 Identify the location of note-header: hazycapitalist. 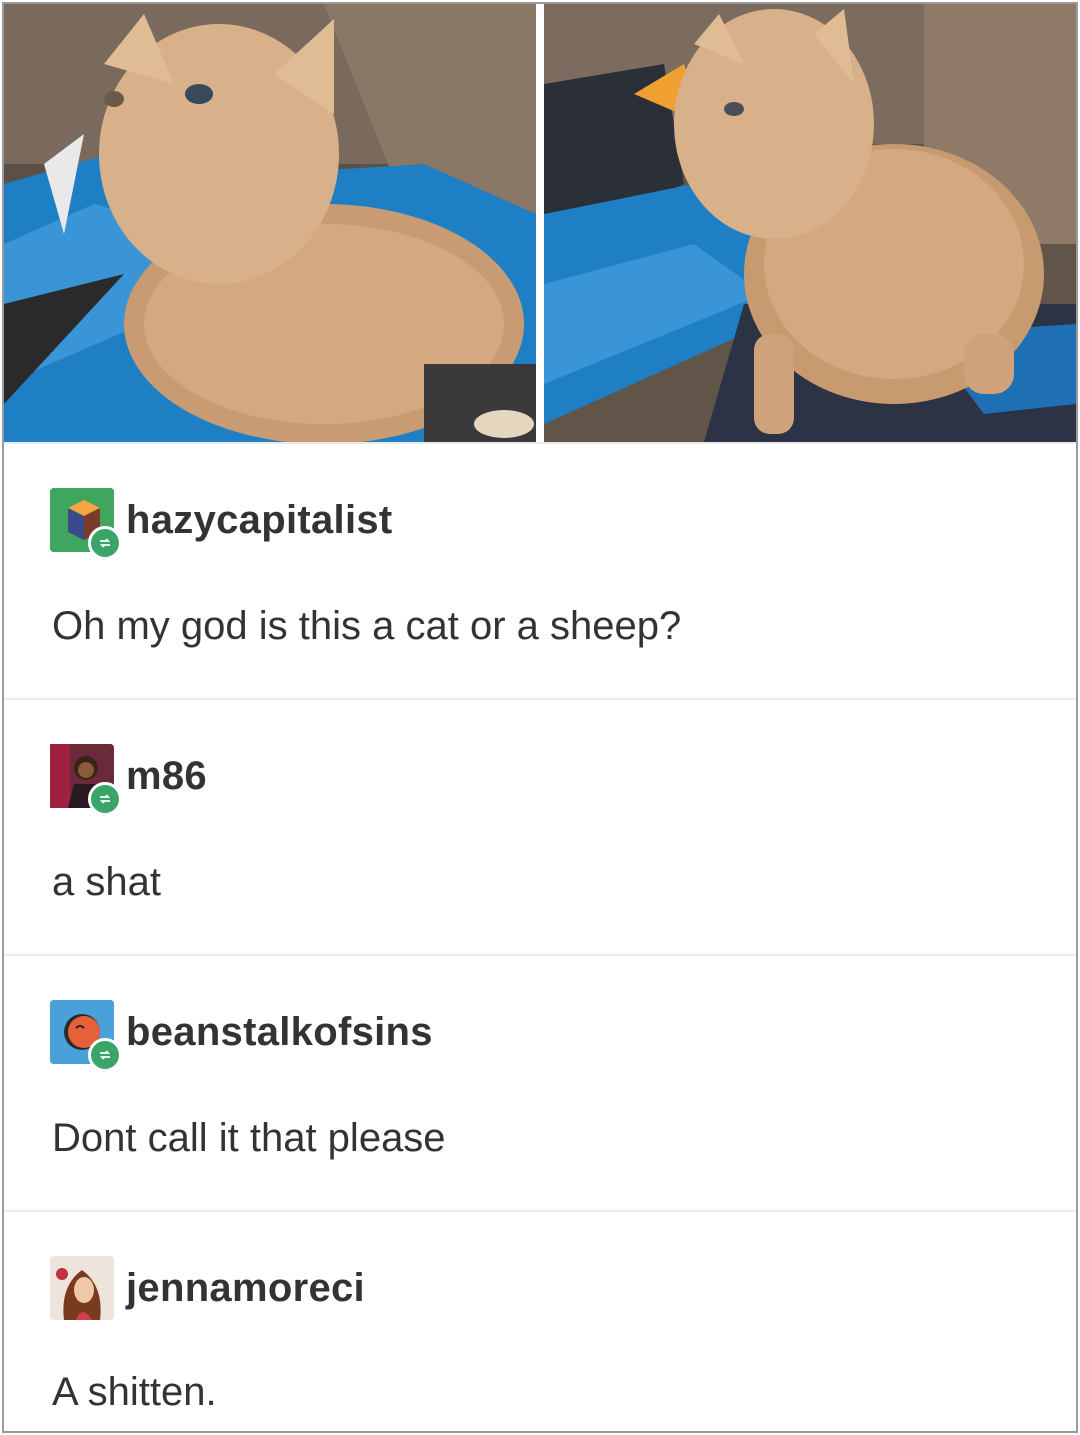
(221, 524).